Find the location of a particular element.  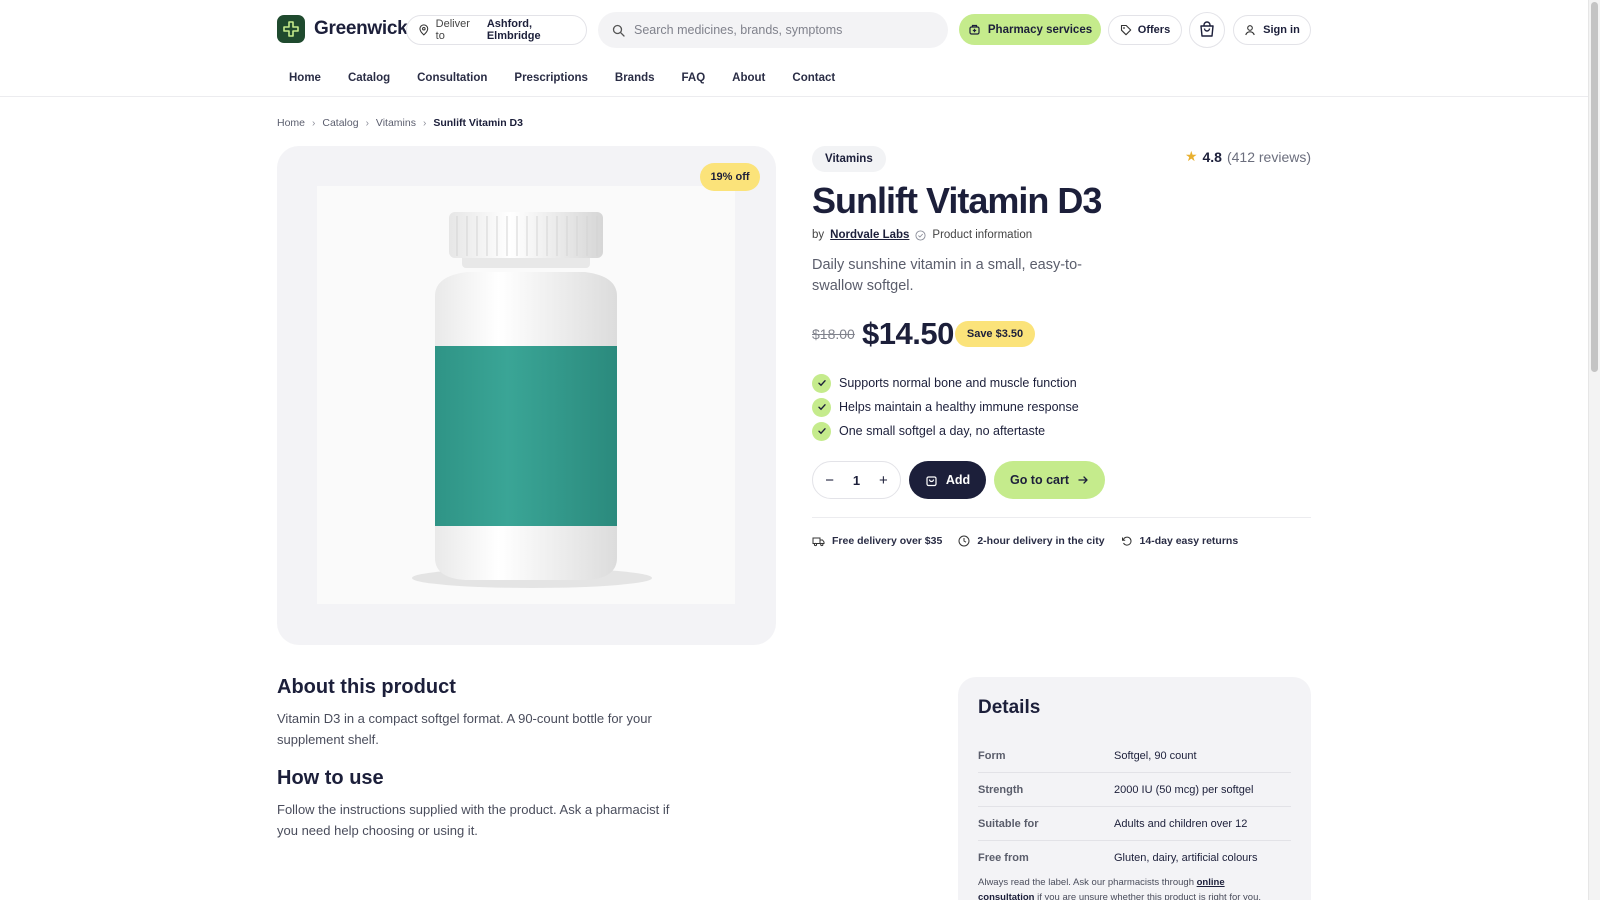

logo: Greenwick is located at coordinates (342, 29).